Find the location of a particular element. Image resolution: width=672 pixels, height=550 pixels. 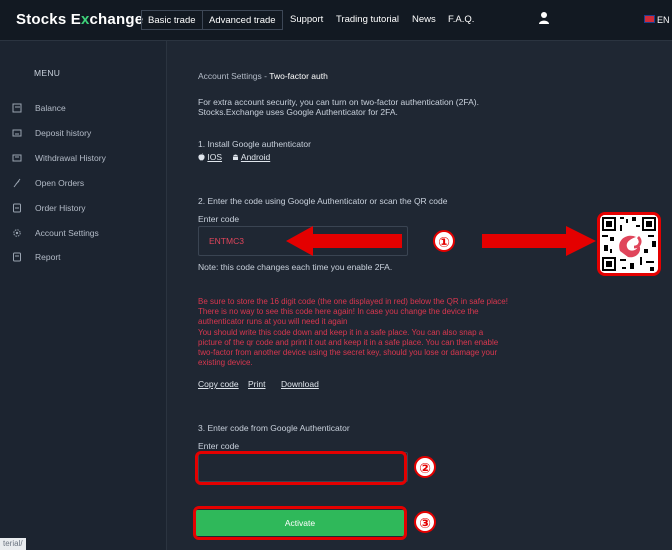

left-arrow is located at coordinates (344, 241).